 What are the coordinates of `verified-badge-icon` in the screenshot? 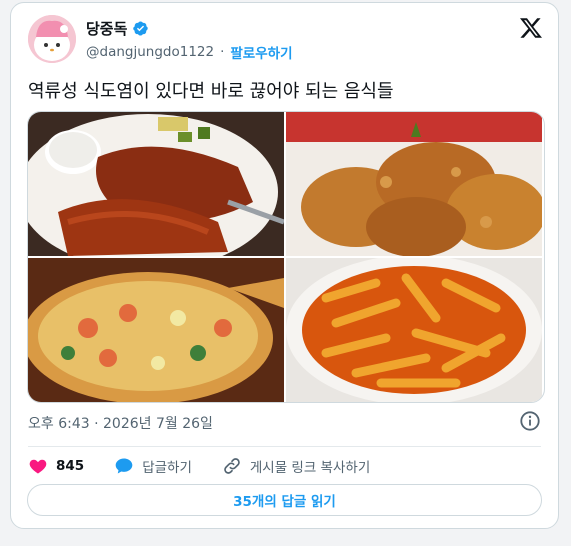 It's located at (141, 28).